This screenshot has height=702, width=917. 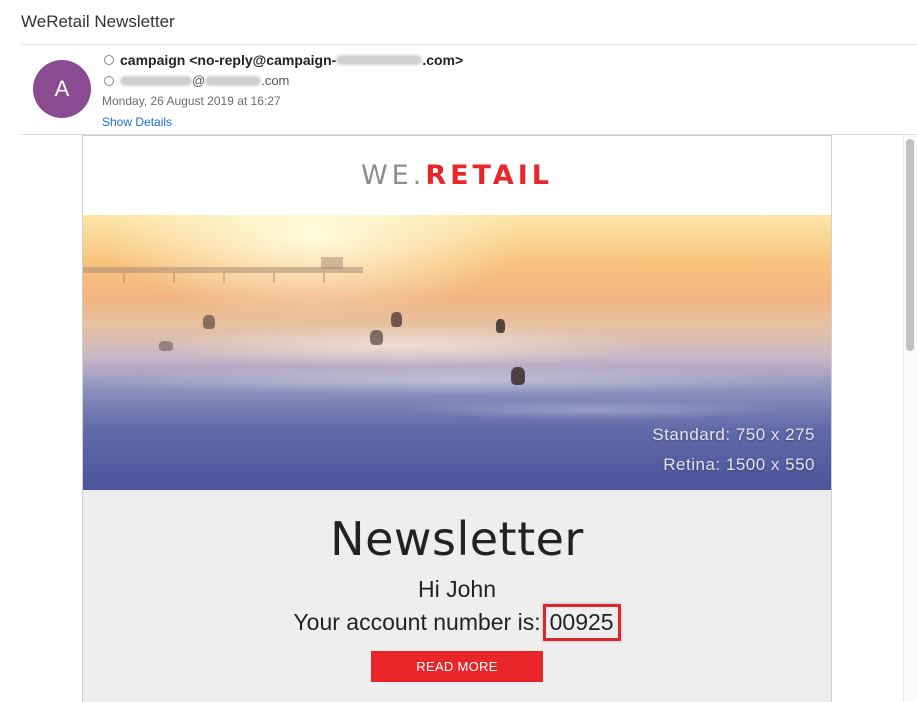 What do you see at coordinates (393, 175) in the screenshot?
I see `logo-we: WE.` at bounding box center [393, 175].